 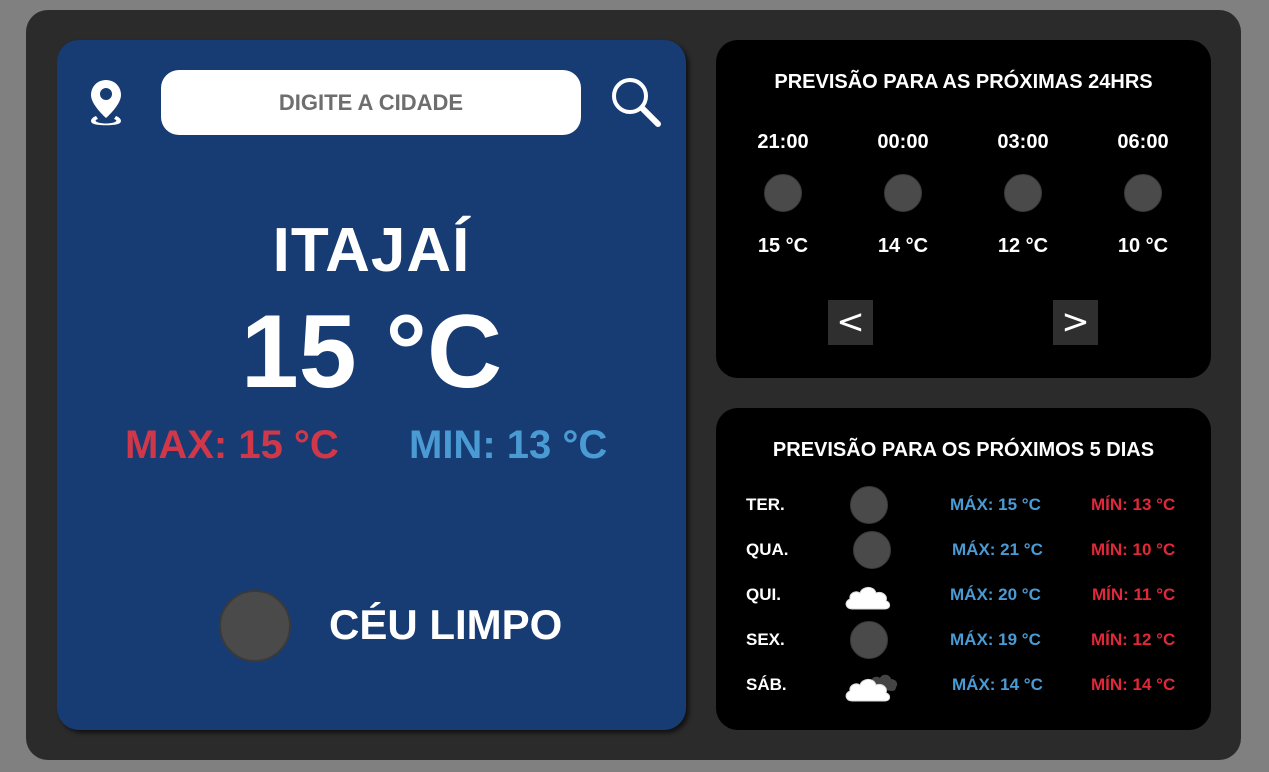 I want to click on hourly-forecast-title: PREVISÃO PARA AS PRÓXIMAS 24HRS, so click(x=963, y=82).